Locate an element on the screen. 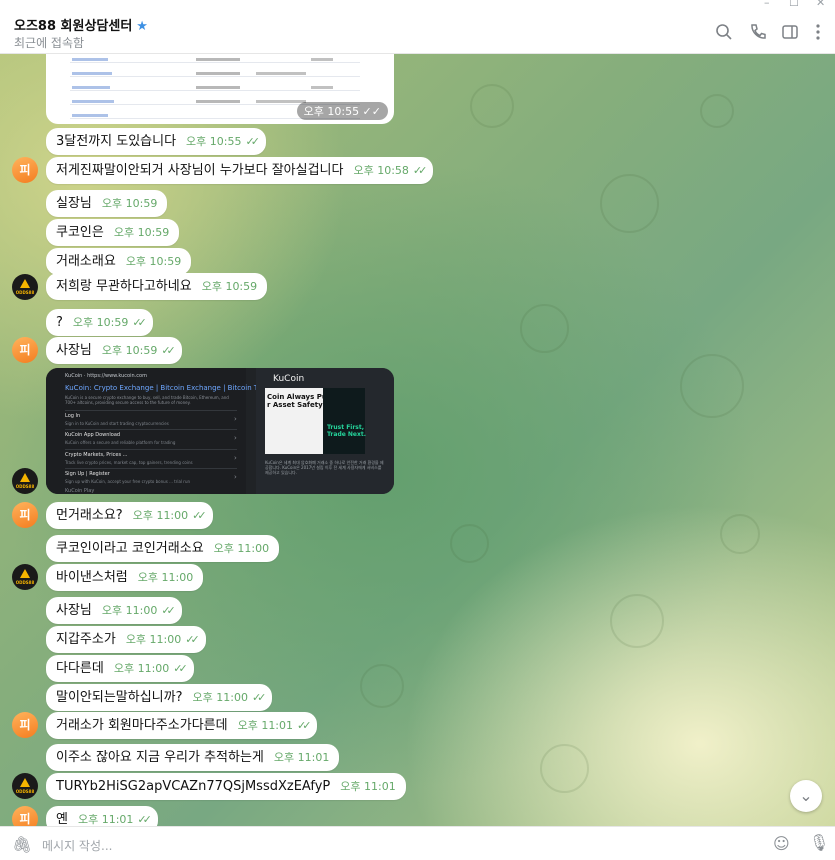 Image resolution: width=835 pixels, height=860 pixels. message-bubble: 다다른데 오후 11:00 ✓✓ is located at coordinates (120, 668).